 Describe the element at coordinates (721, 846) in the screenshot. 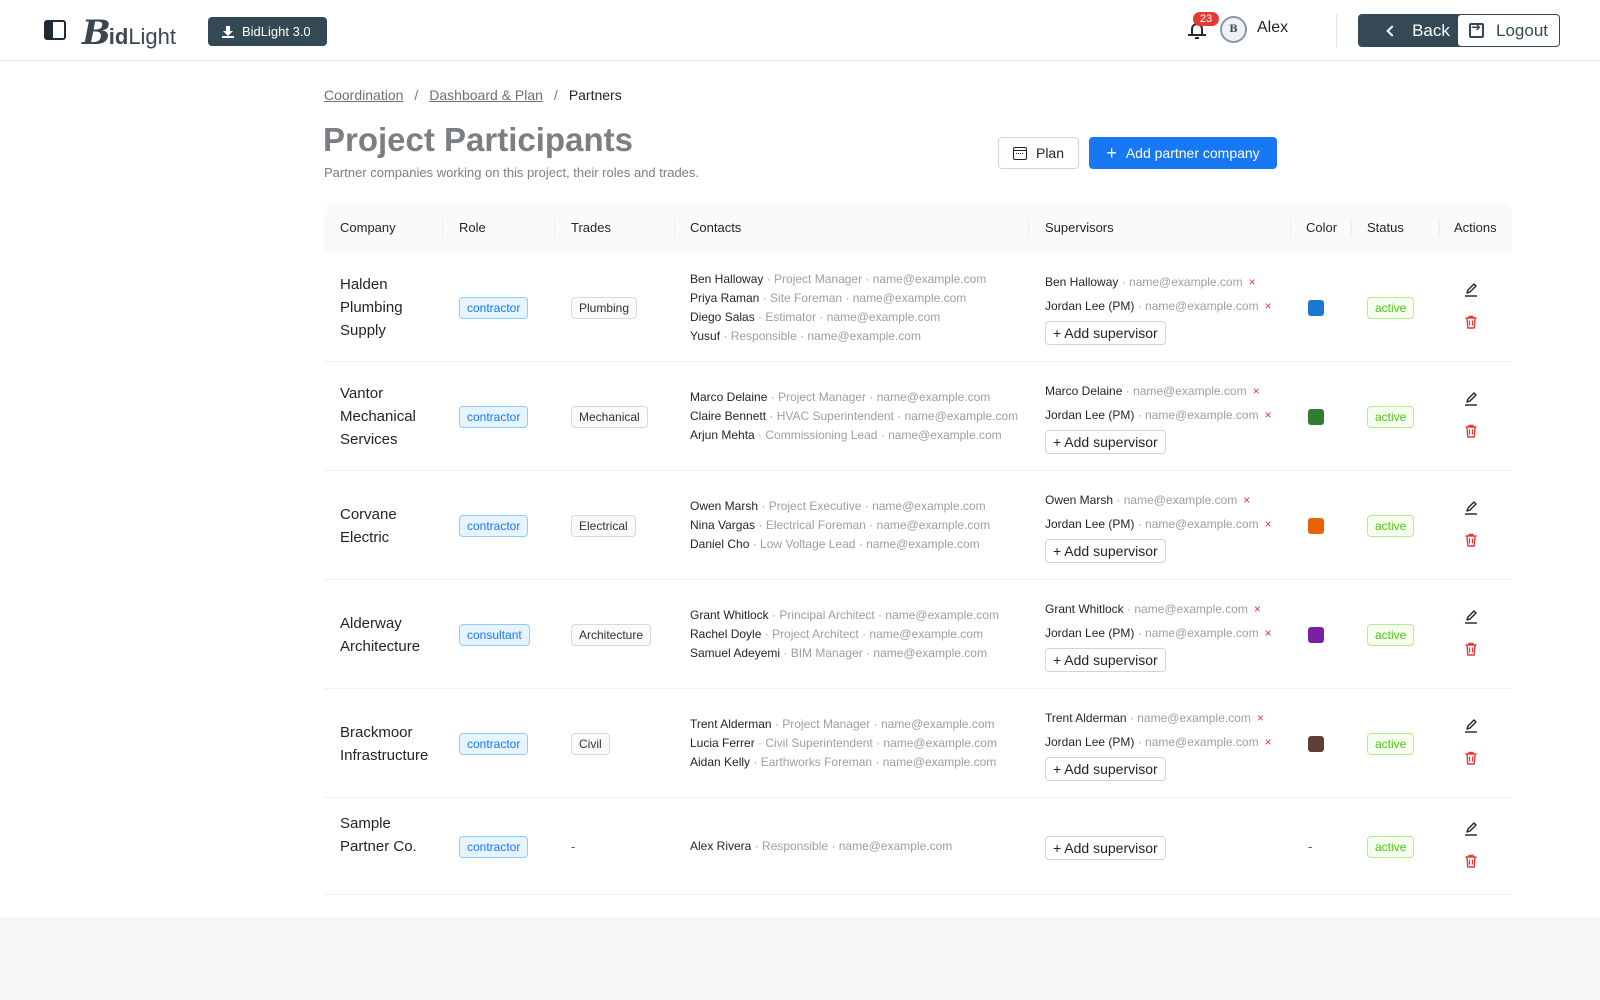

I see `contact-name: Alex Rivera` at that location.